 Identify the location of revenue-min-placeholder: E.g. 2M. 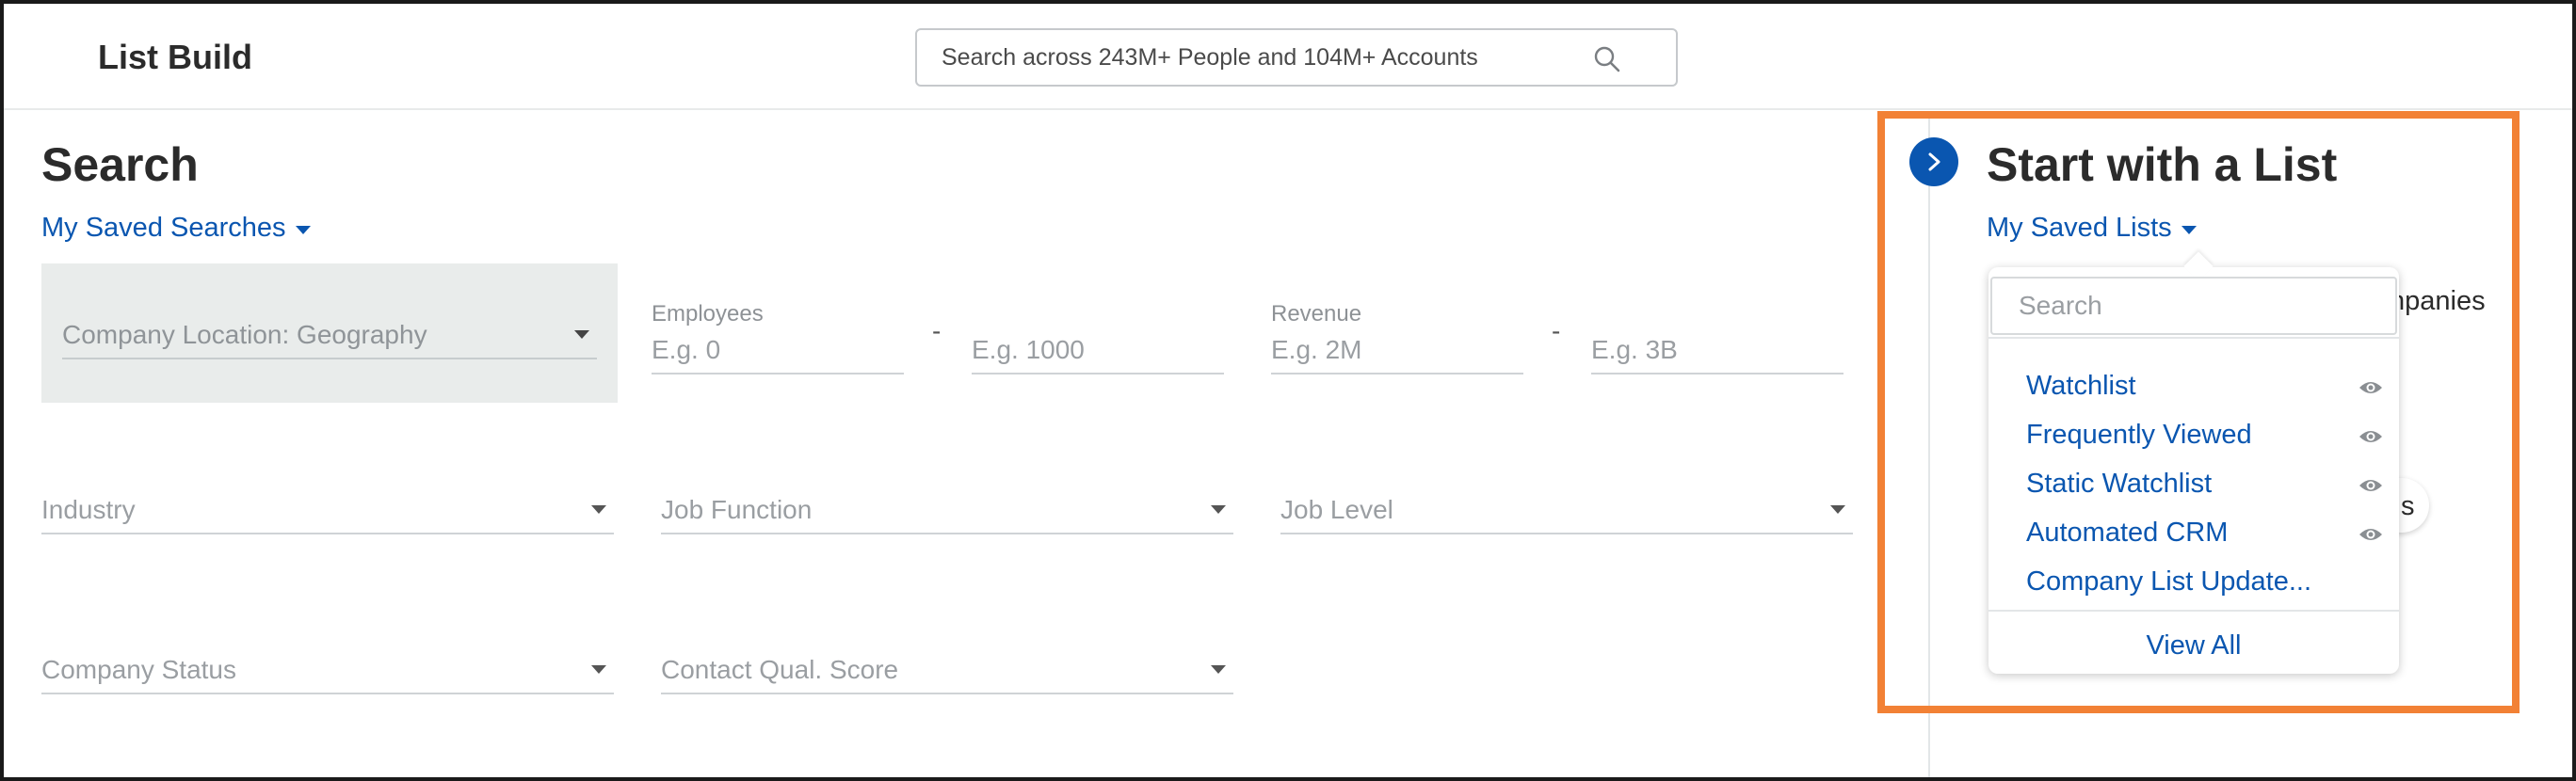
(1316, 349).